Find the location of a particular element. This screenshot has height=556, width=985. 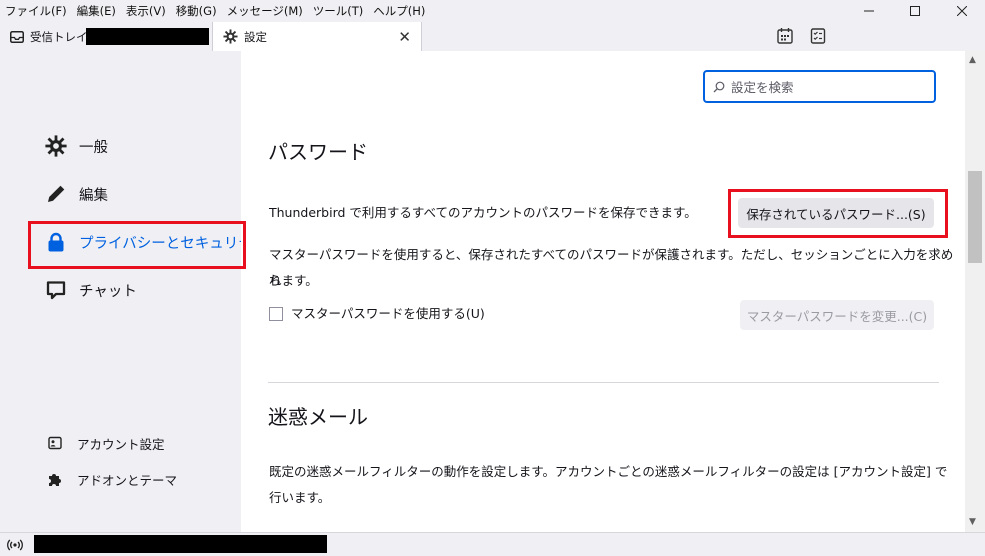

account-settings-link: アカウント設定 is located at coordinates (106, 443).